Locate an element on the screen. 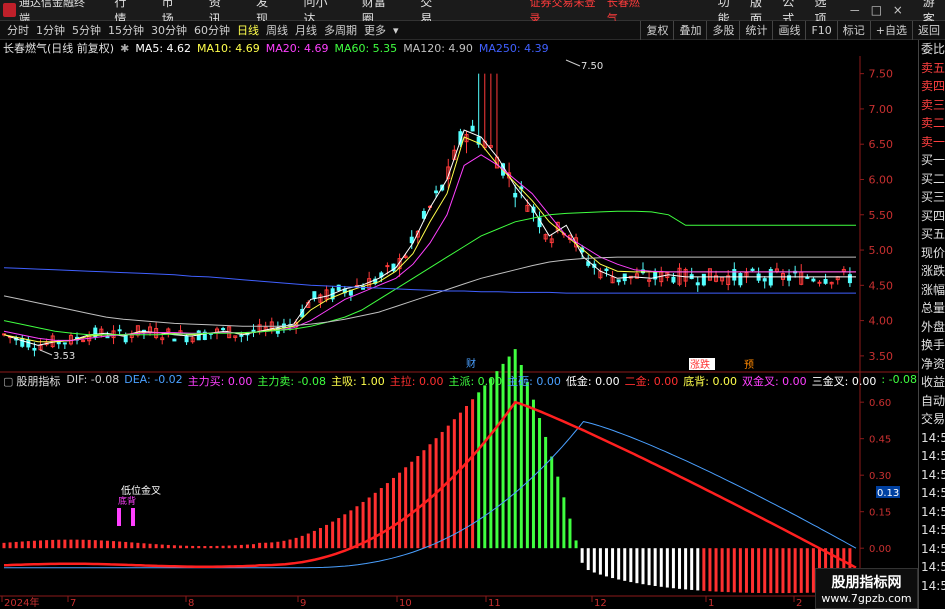 The width and height of the screenshot is (945, 609). quote-panel-item: 买五 is located at coordinates (932, 234).